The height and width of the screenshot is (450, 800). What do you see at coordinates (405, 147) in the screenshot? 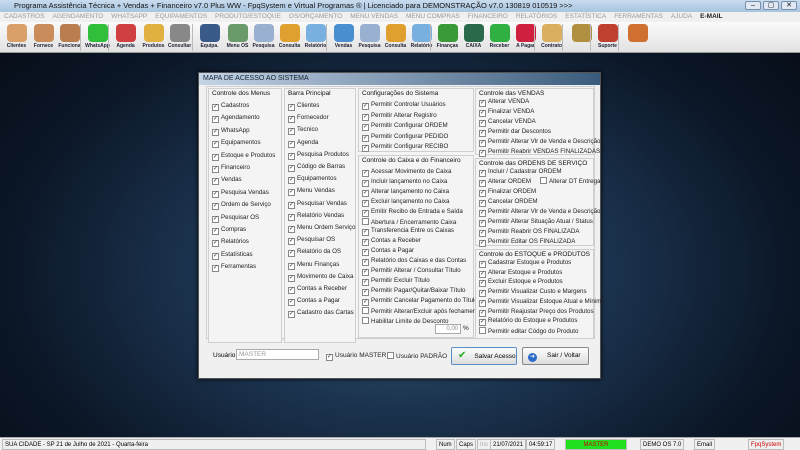
I see `checkbox-permitir-configurar-recibo: ✓ Permitir Configurar RECIBO` at bounding box center [405, 147].